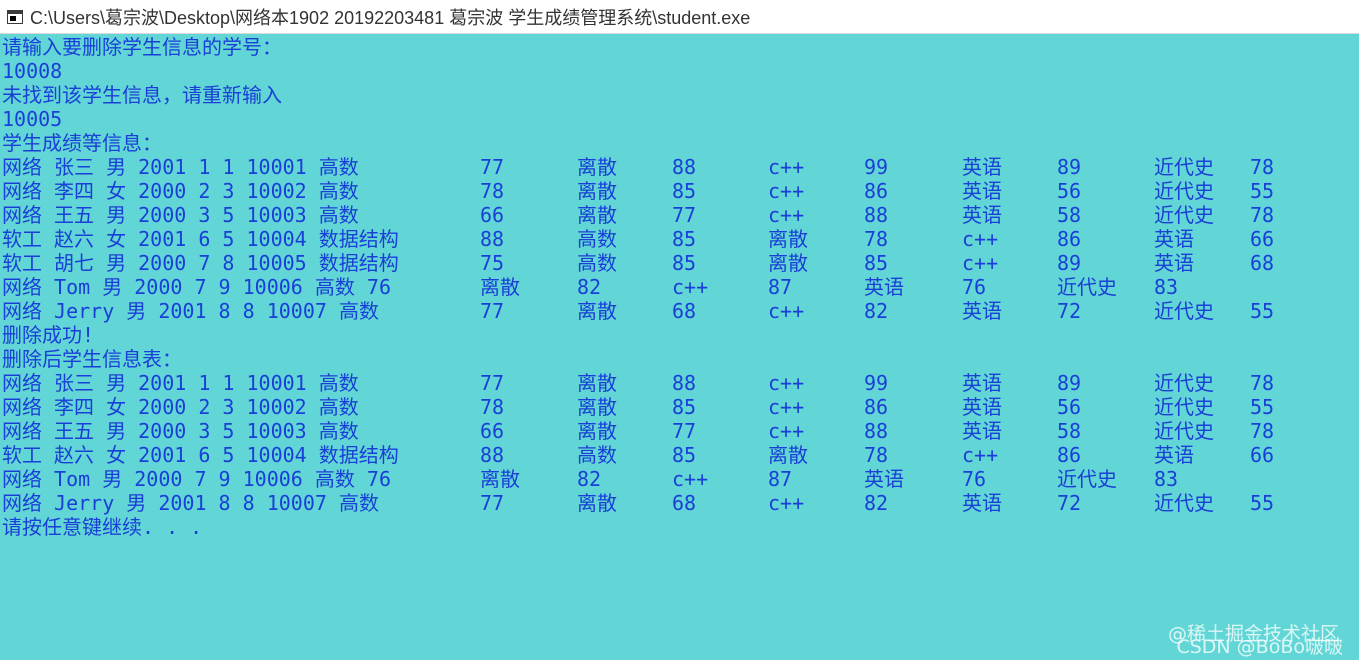  I want to click on score-cell: 高数, so click(597, 239).